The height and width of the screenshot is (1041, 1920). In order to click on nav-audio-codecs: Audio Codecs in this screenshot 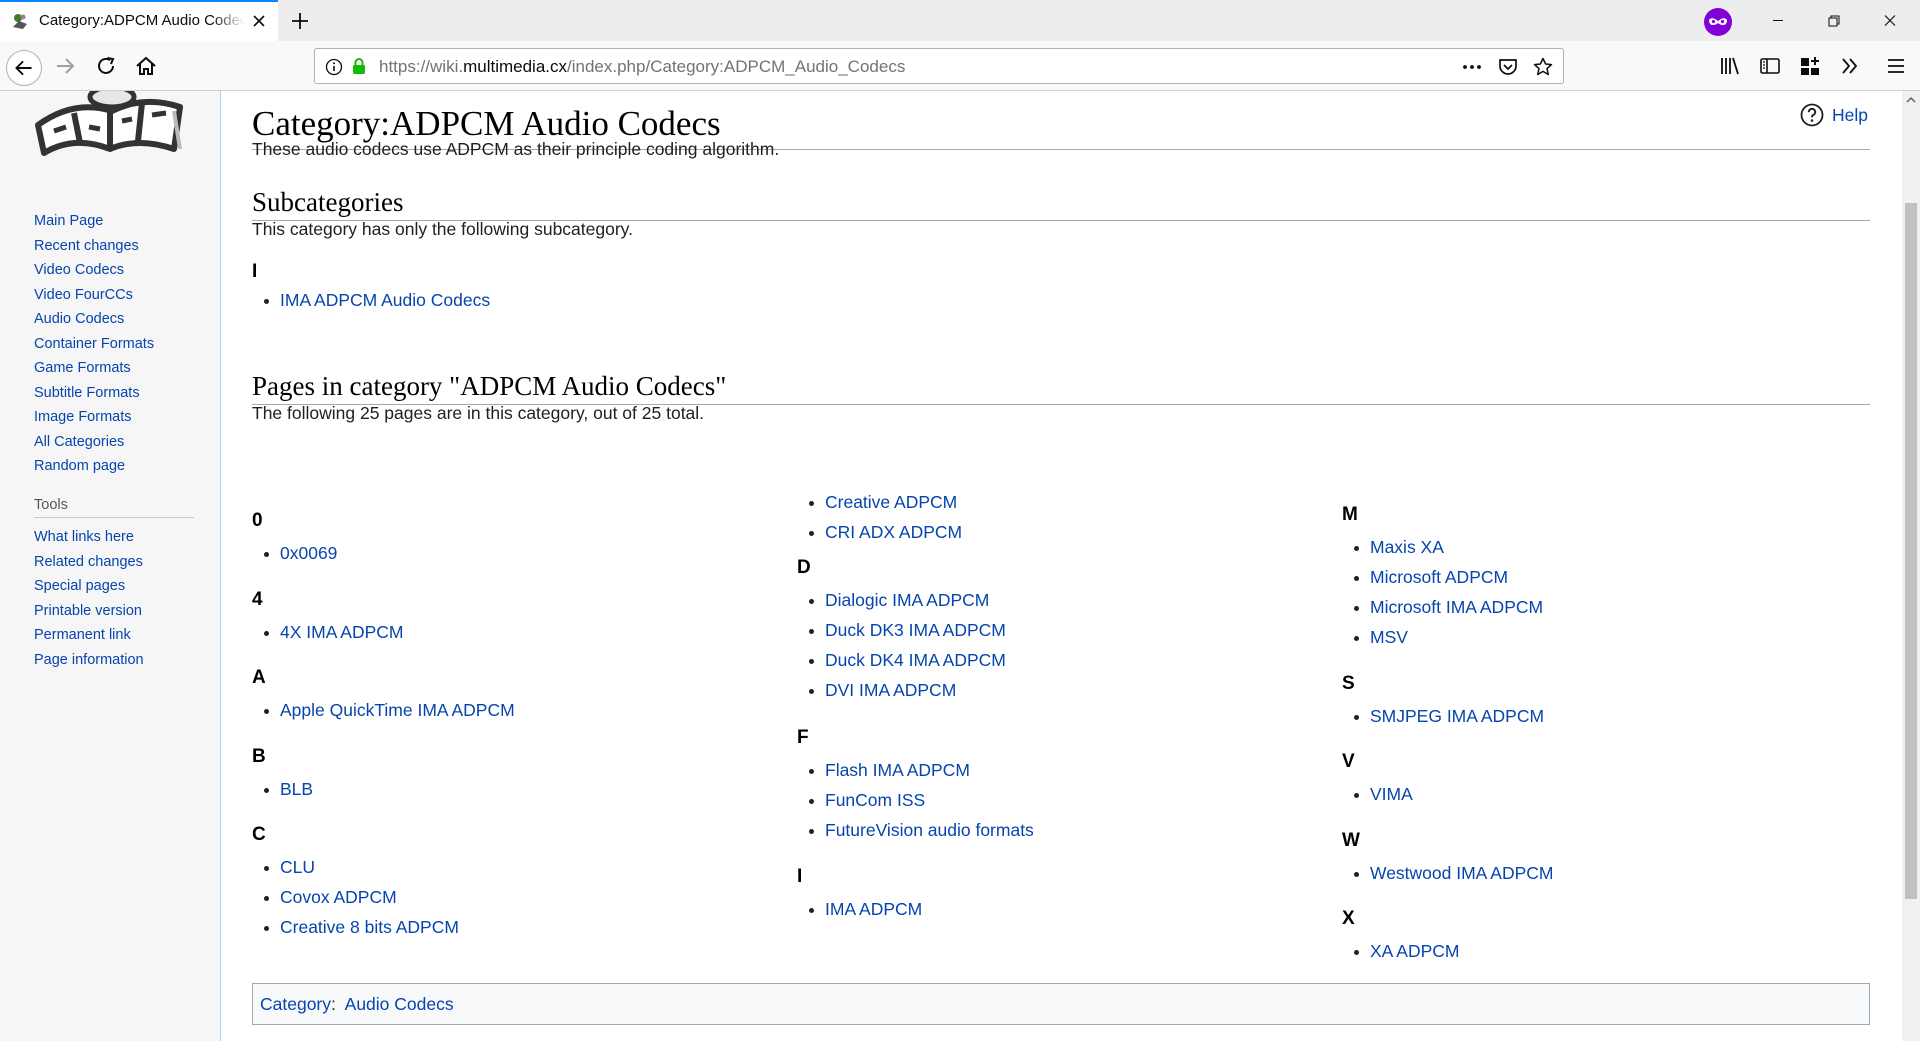, I will do `click(94, 319)`.